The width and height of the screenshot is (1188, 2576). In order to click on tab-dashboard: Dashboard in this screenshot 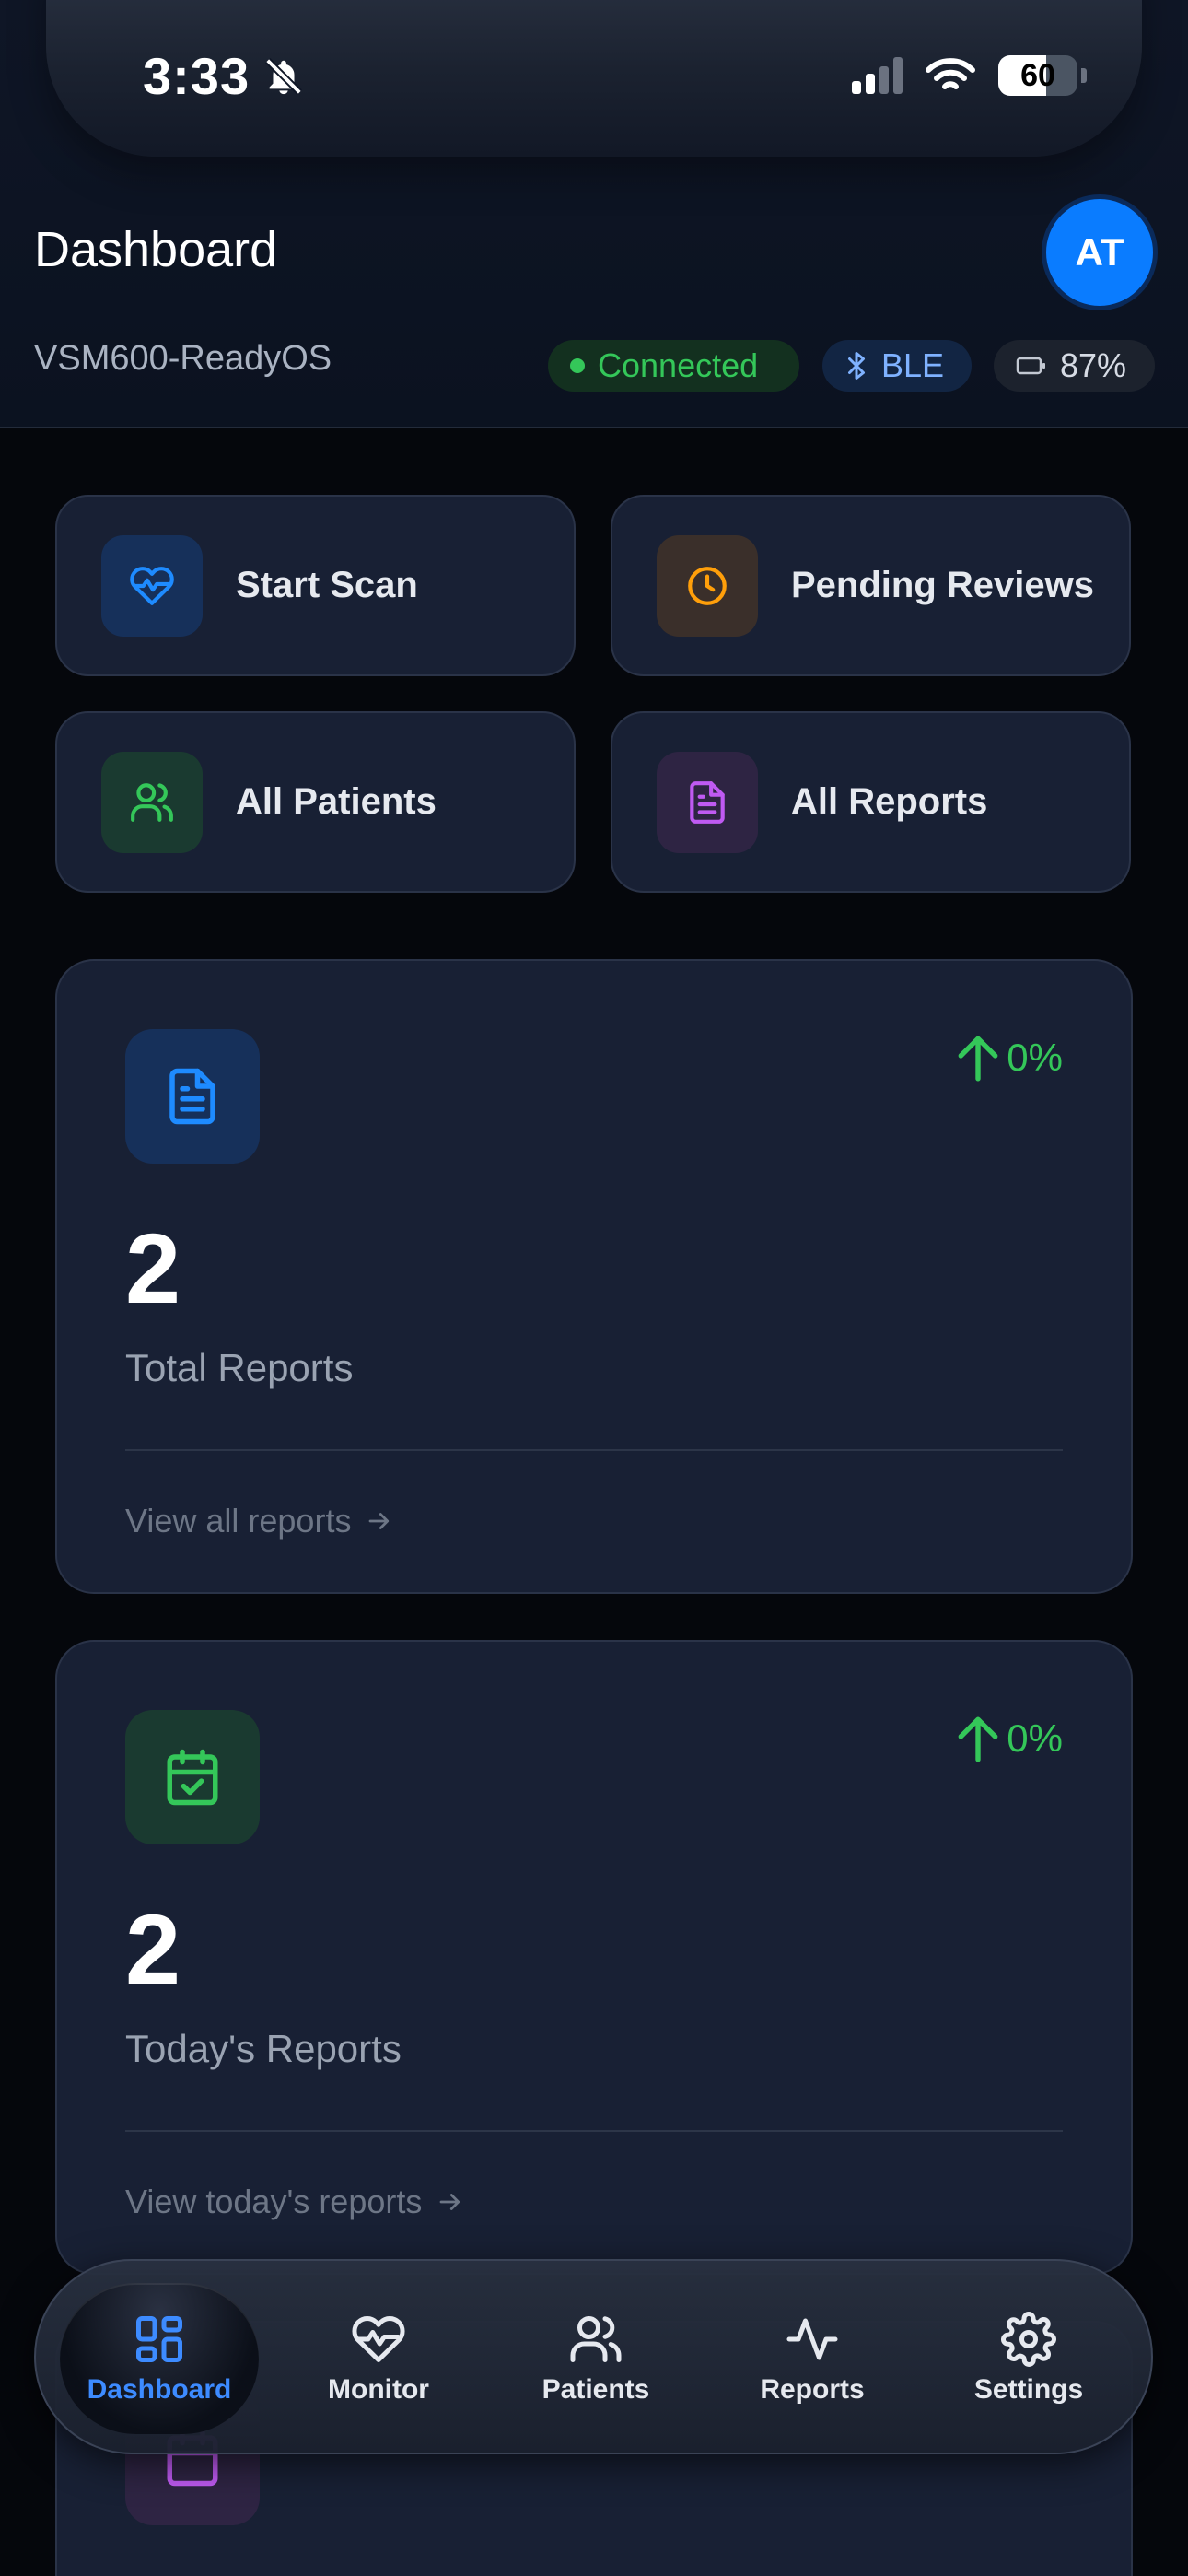, I will do `click(160, 2358)`.